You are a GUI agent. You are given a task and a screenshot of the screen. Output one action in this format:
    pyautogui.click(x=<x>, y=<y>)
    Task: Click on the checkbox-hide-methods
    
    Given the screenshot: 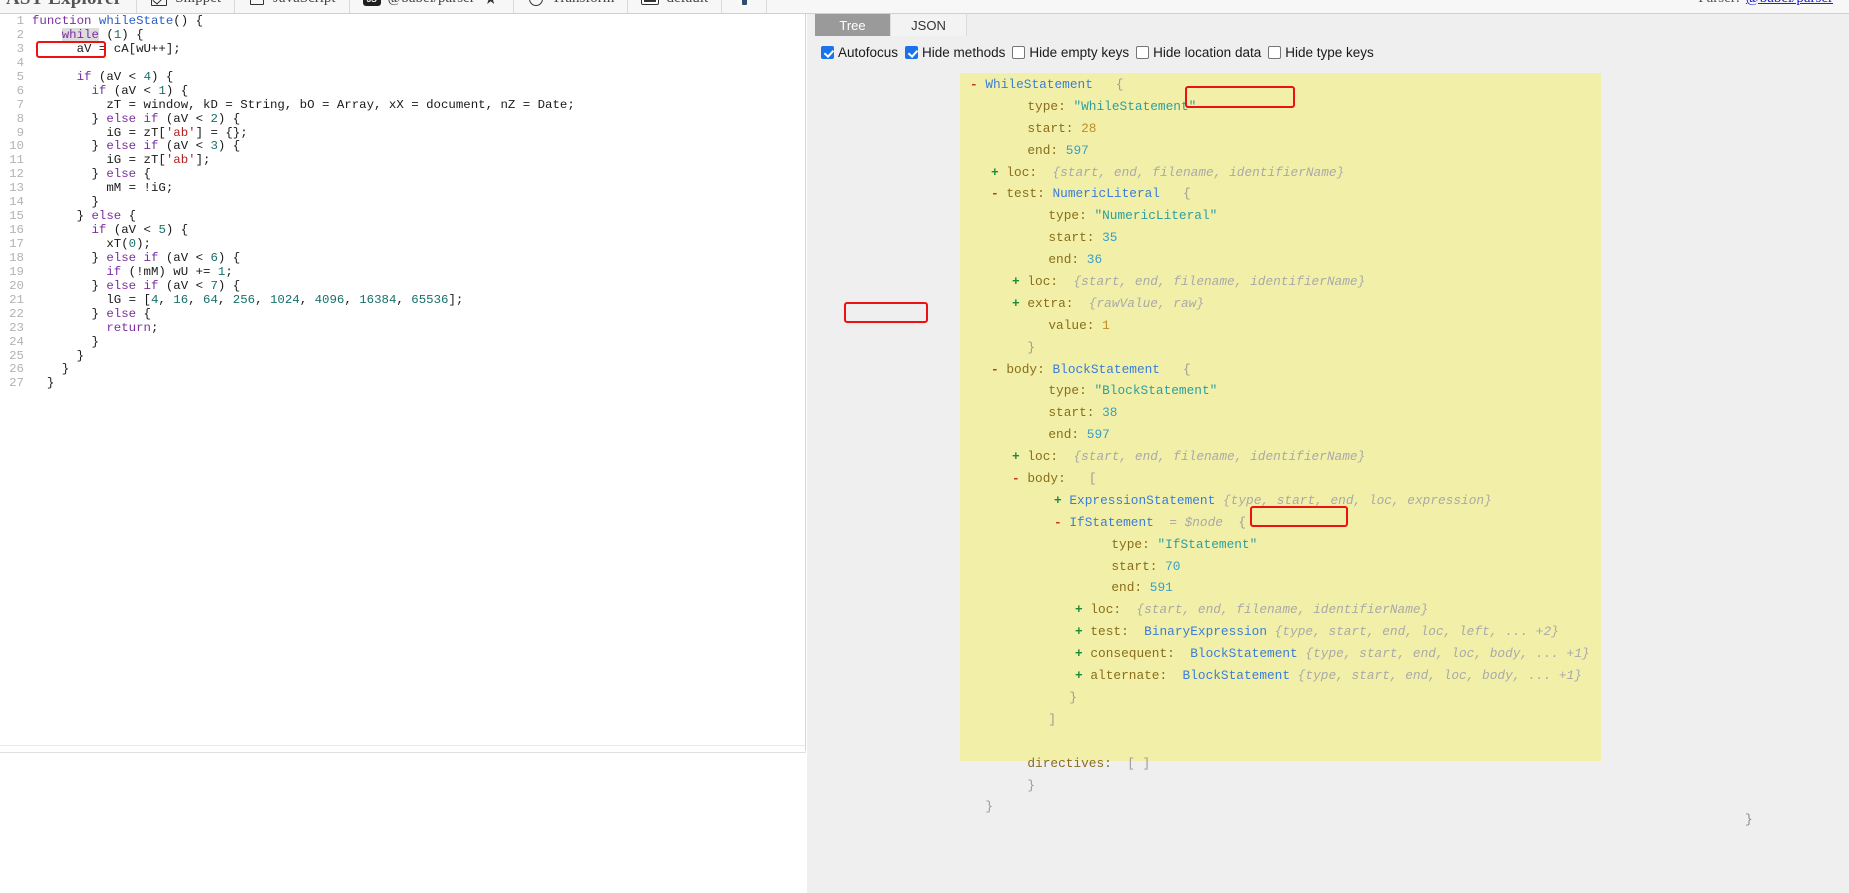 What is the action you would take?
    pyautogui.click(x=912, y=52)
    